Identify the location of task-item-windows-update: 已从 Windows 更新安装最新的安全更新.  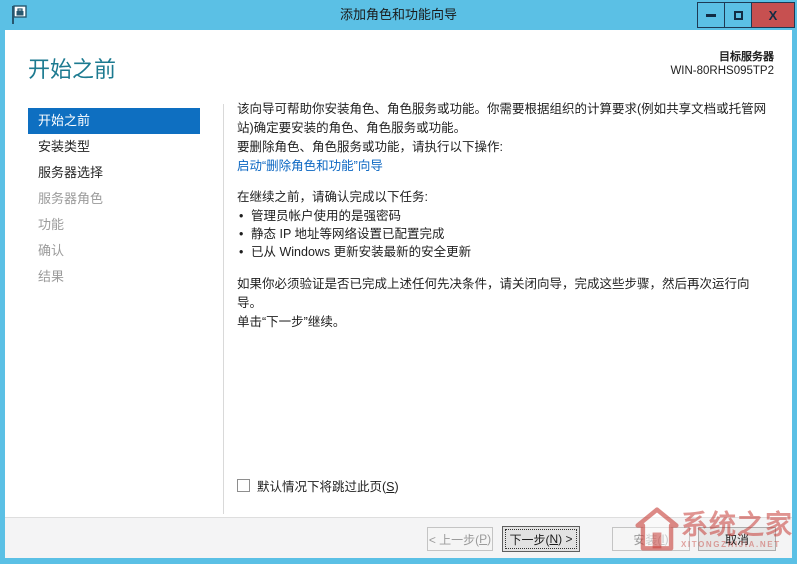
(502, 252).